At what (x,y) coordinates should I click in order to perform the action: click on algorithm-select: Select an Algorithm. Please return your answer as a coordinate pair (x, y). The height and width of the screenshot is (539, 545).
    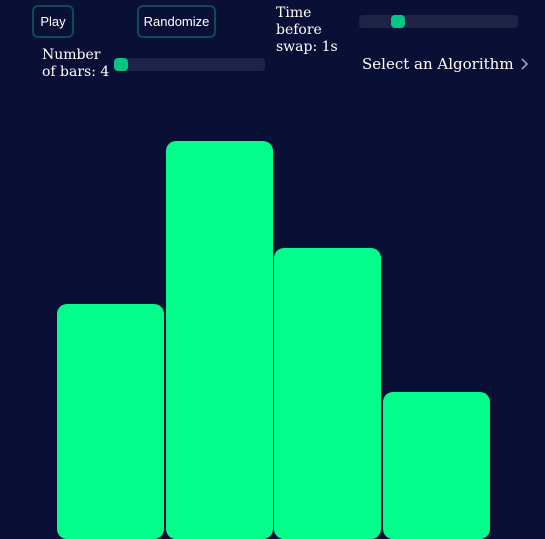
    Looking at the image, I should click on (445, 64).